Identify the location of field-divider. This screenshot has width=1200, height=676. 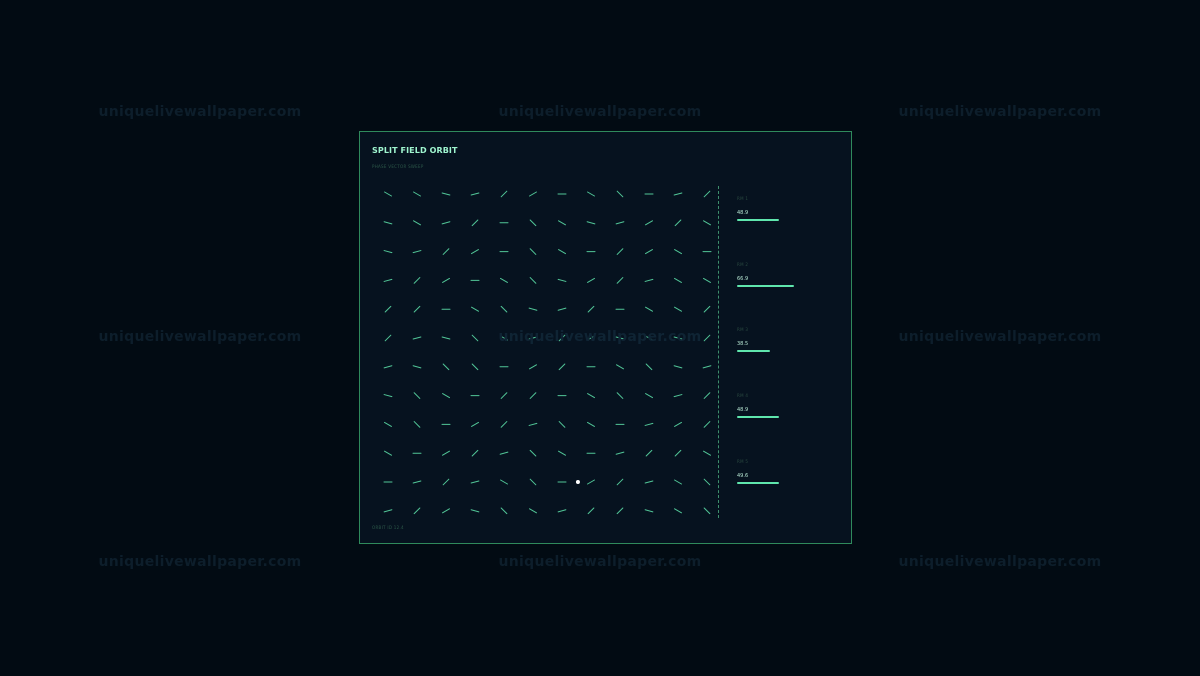
(718, 352).